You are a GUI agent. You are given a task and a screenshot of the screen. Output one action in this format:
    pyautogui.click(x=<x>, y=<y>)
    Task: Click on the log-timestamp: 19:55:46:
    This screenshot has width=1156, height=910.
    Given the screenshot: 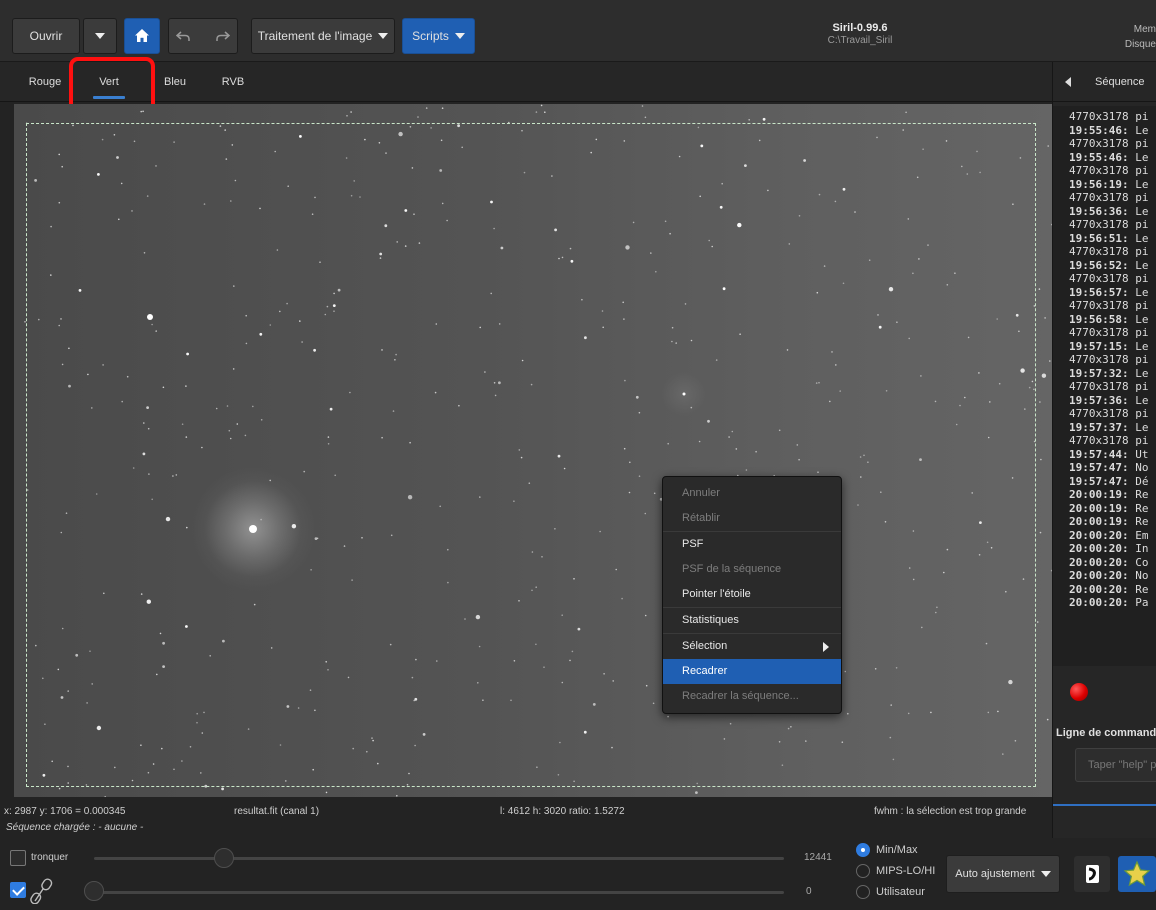 What is the action you would take?
    pyautogui.click(x=1102, y=157)
    